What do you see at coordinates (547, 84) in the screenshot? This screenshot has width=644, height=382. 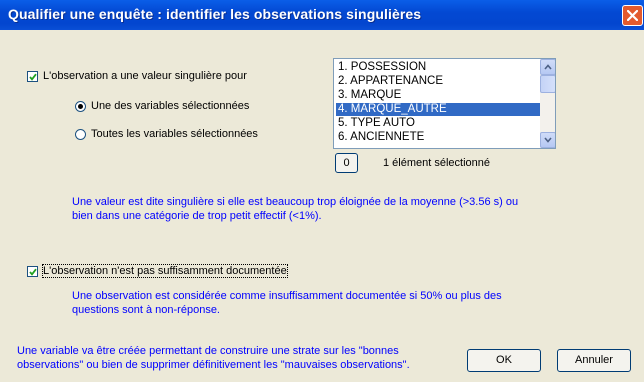 I see `scroll-thumb` at bounding box center [547, 84].